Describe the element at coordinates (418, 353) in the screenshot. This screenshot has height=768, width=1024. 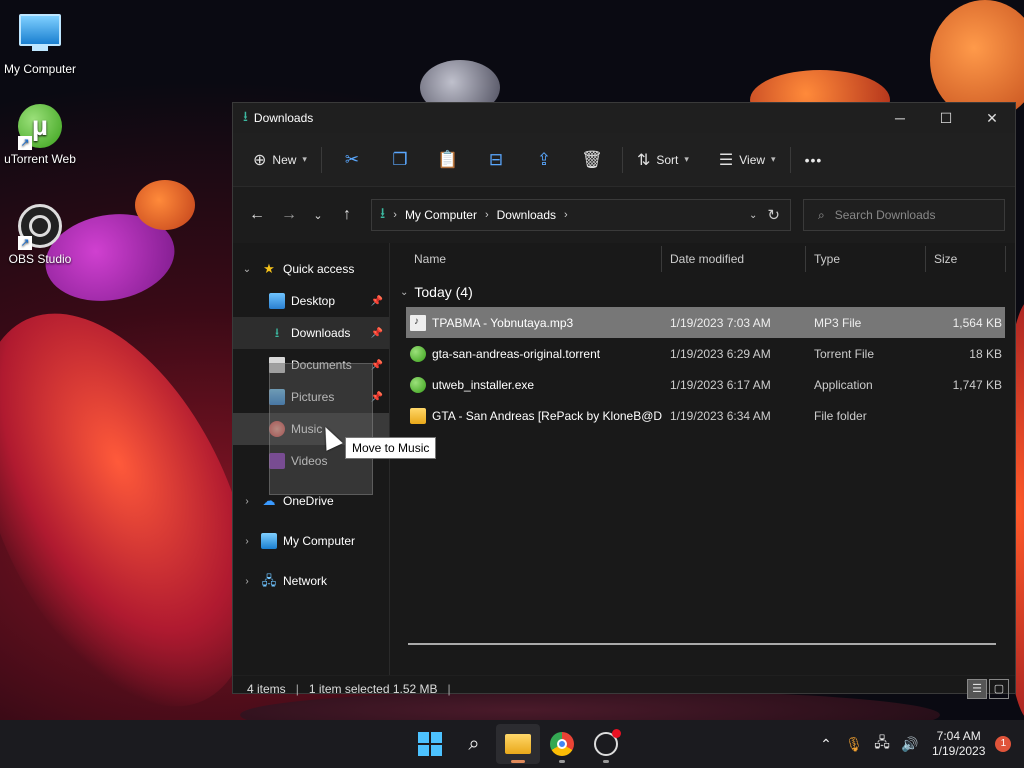
I see `utorrent-icon` at that location.